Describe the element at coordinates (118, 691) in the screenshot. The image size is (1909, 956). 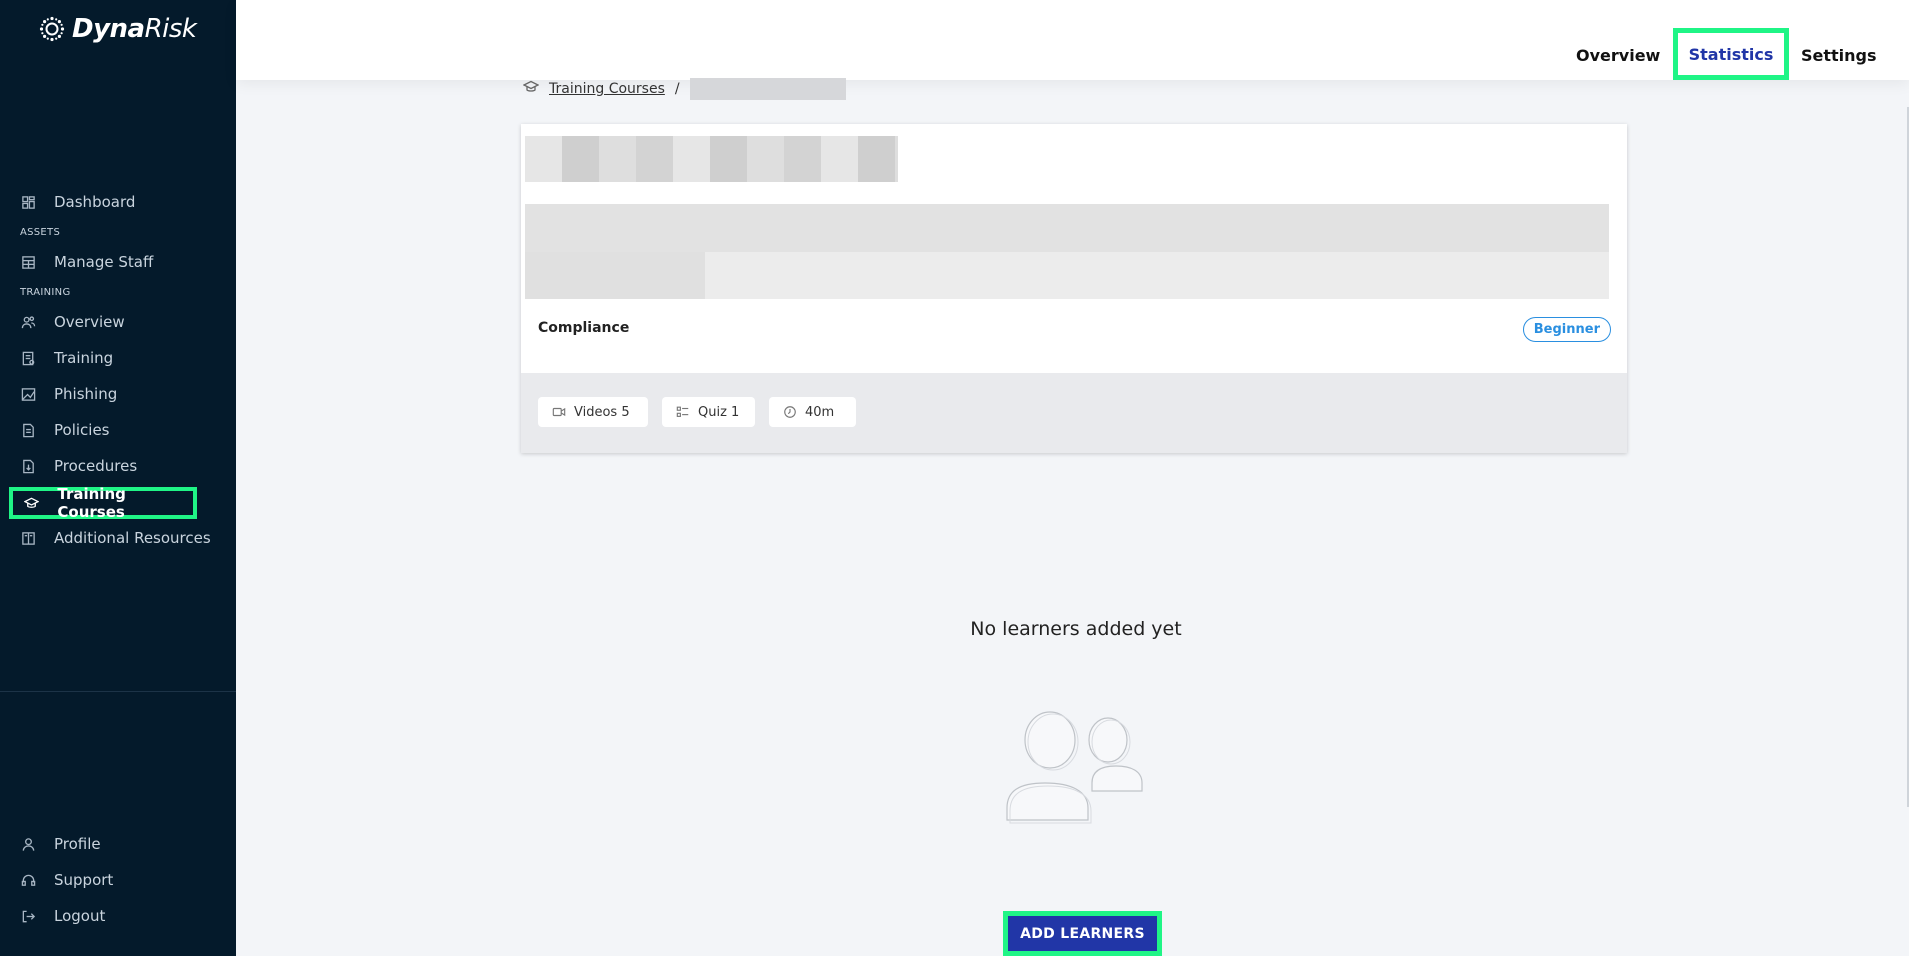
I see `sidebar-divider` at that location.